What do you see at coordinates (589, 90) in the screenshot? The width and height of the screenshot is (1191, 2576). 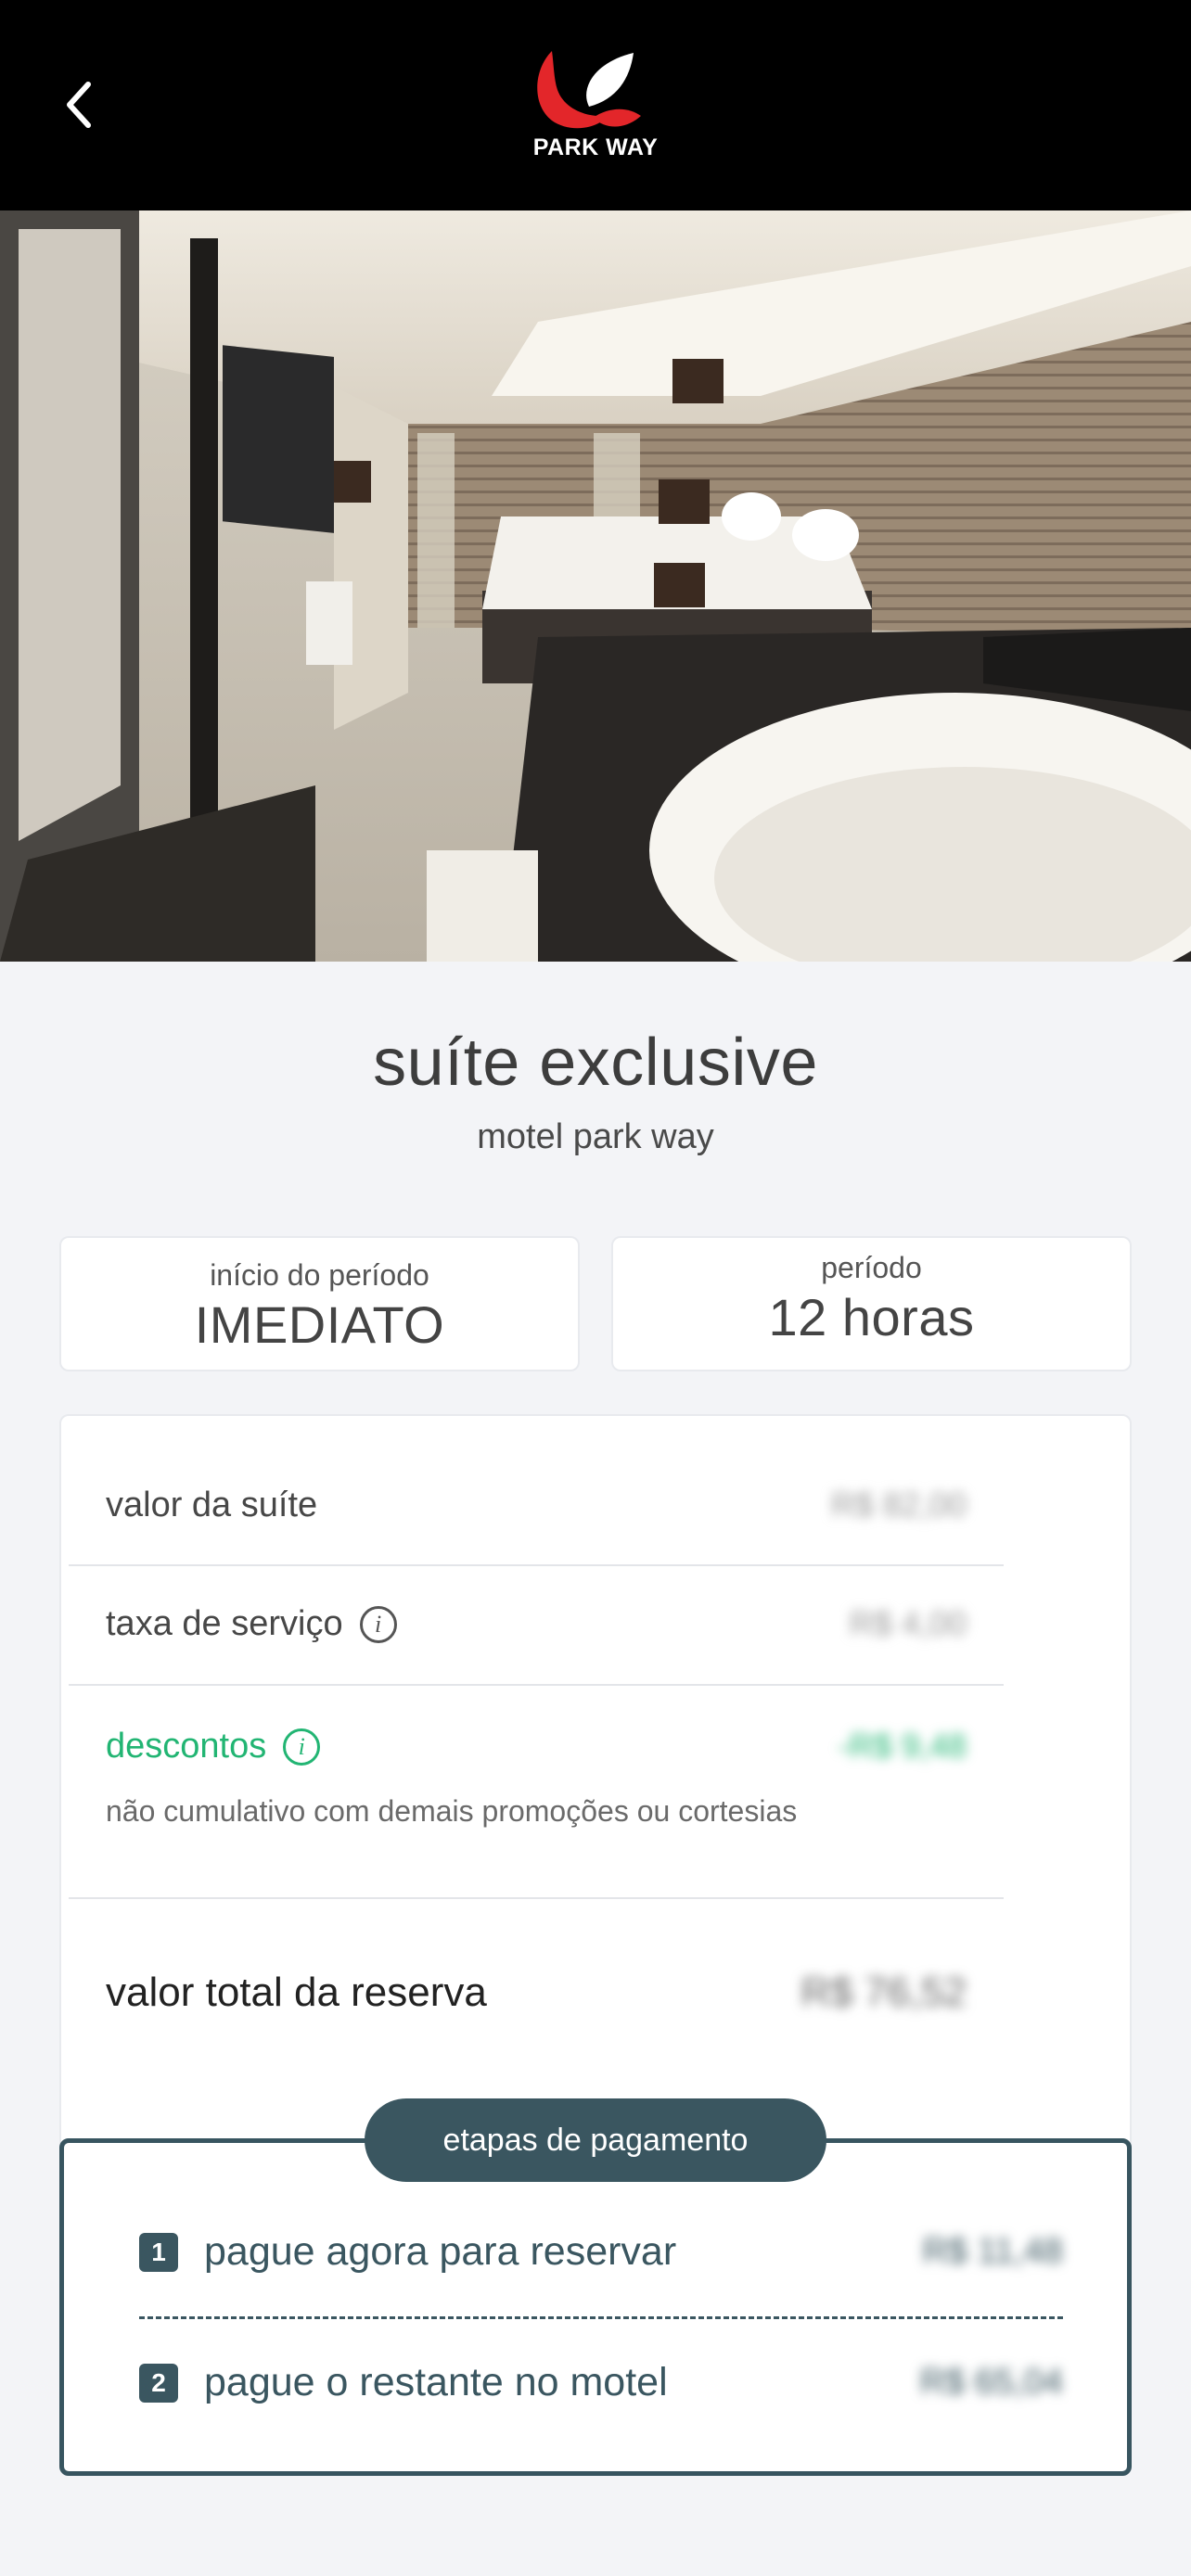 I see `parkway-leaf-logo-icon` at bounding box center [589, 90].